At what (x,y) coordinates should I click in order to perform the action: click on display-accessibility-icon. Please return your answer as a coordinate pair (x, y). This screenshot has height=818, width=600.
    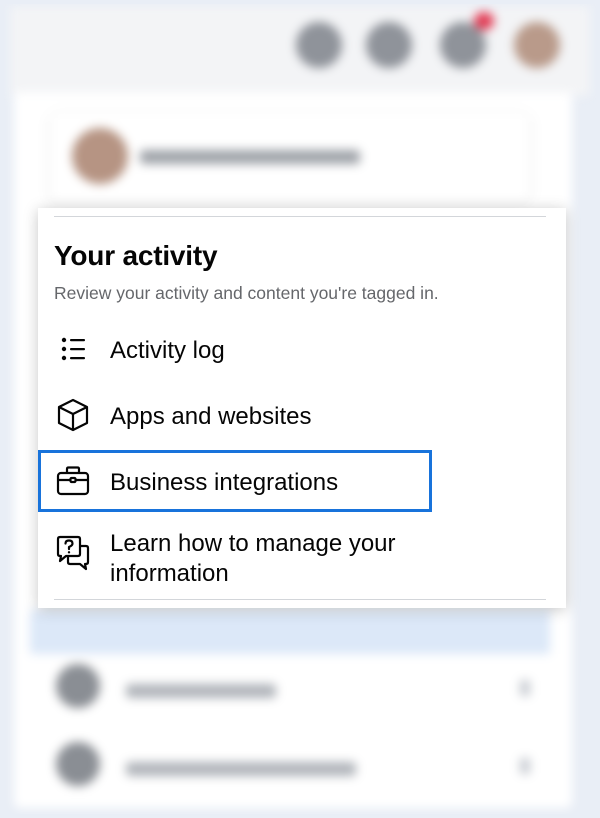
    Looking at the image, I should click on (78, 764).